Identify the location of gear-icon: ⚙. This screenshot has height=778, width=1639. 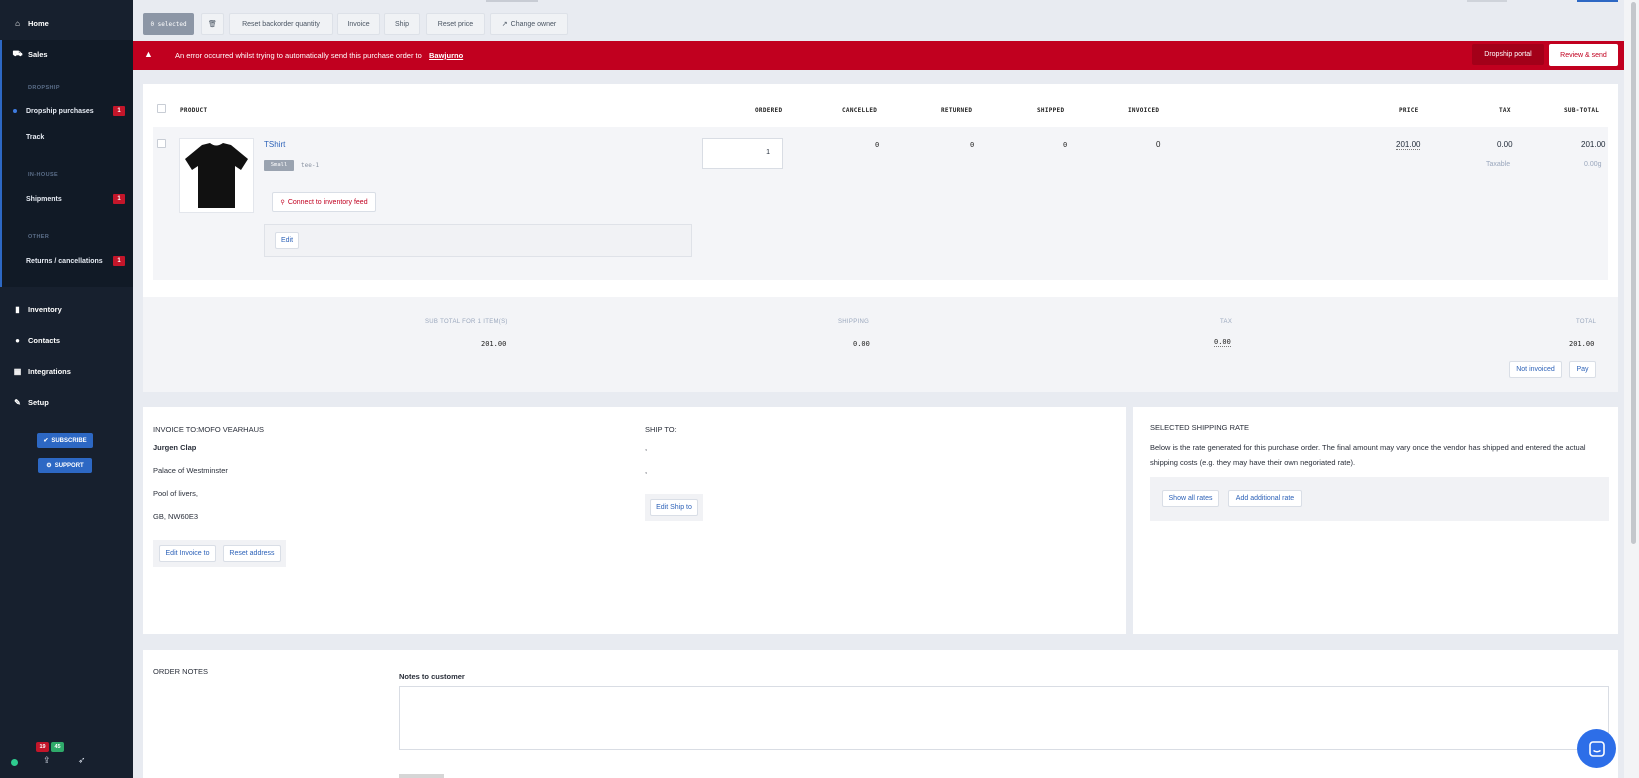
(49, 466).